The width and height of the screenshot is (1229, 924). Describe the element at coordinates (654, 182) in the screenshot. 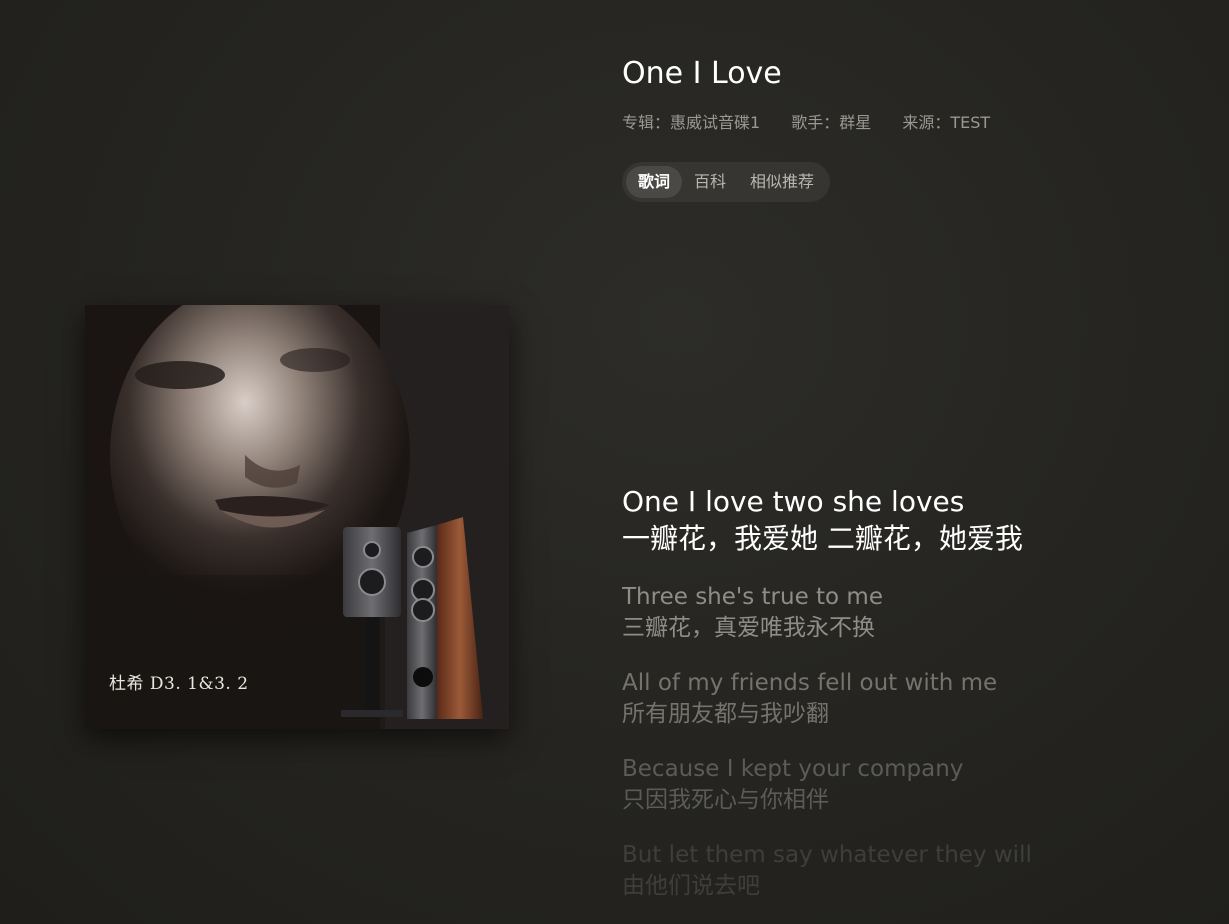

I see `tab-lyrics: 歌词` at that location.